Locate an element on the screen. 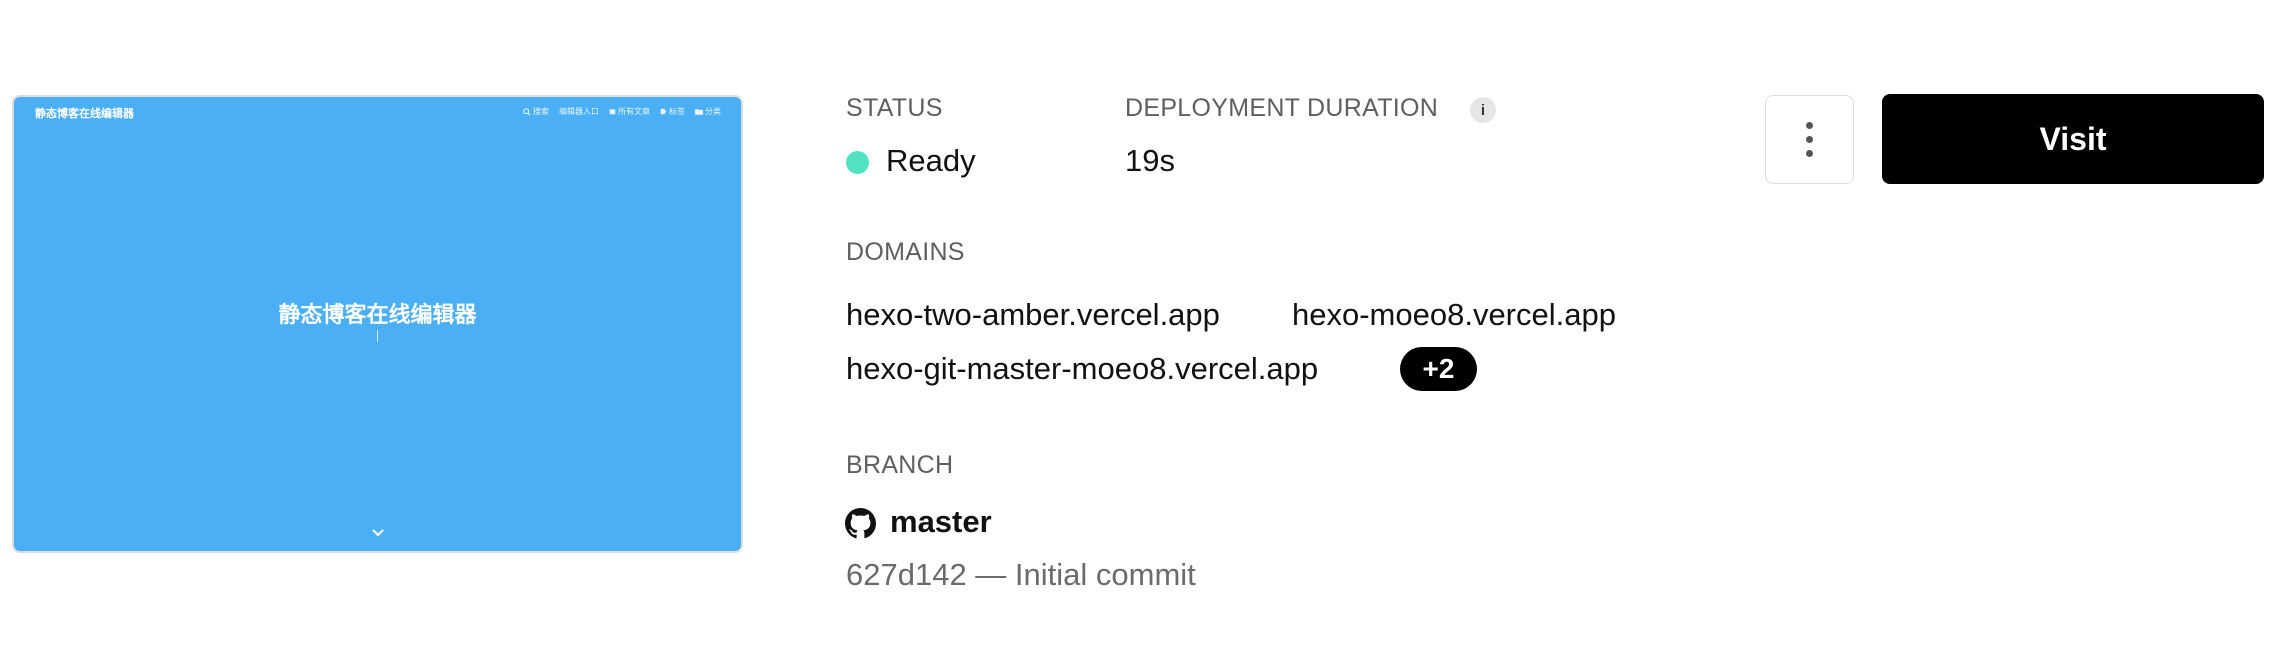 The image size is (2278, 647). folder-icon is located at coordinates (699, 112).